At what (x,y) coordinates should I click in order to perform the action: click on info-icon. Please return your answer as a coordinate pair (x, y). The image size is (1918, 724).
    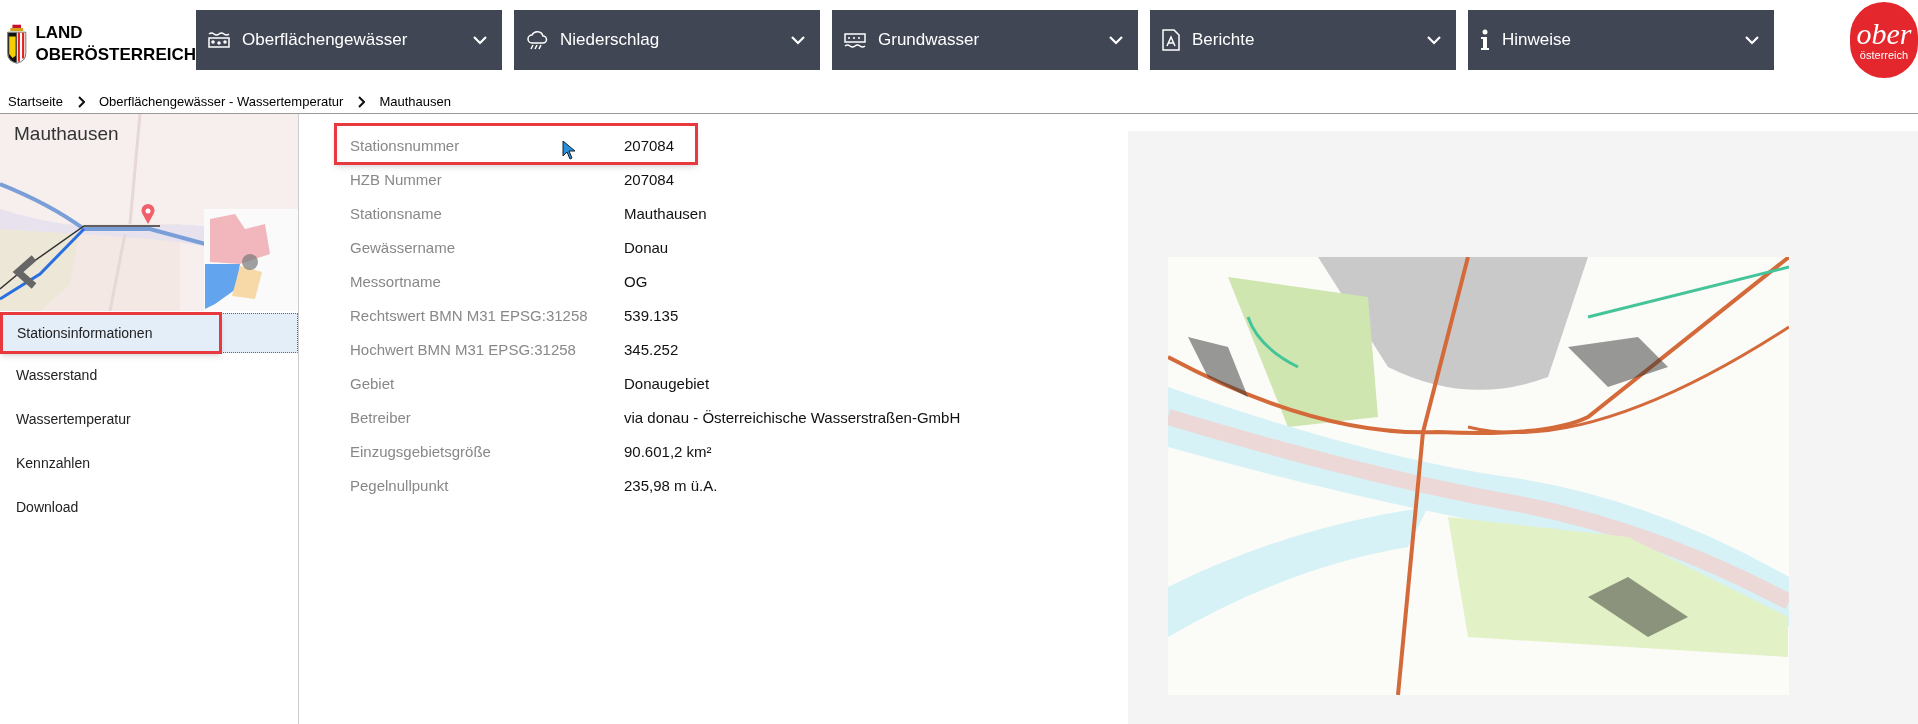
    Looking at the image, I should click on (1485, 40).